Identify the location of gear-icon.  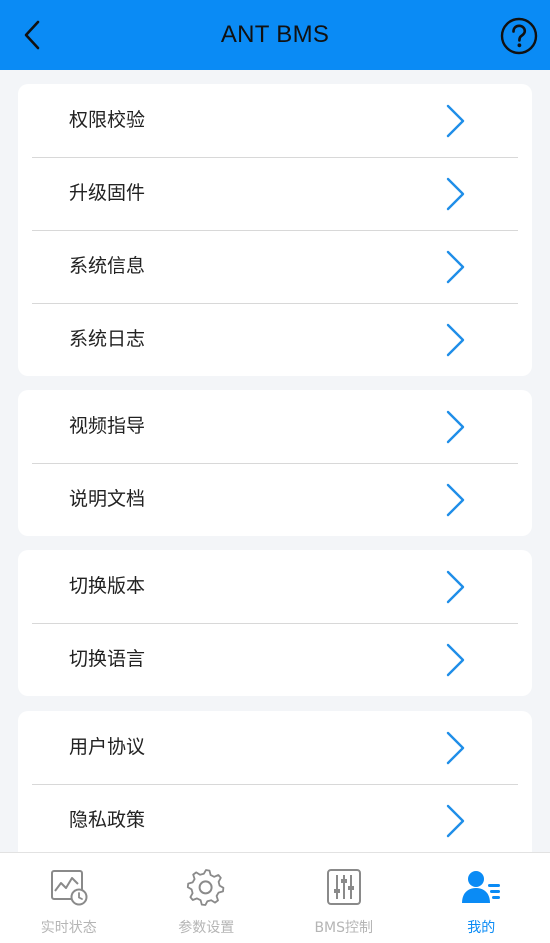
(206, 887).